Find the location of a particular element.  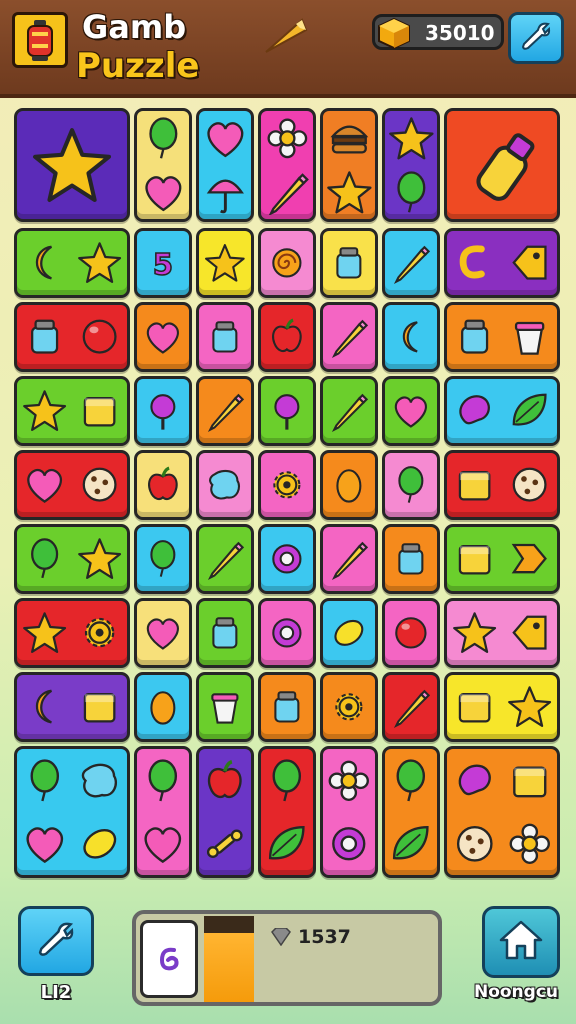

board-tile: 5 is located at coordinates (163, 263).